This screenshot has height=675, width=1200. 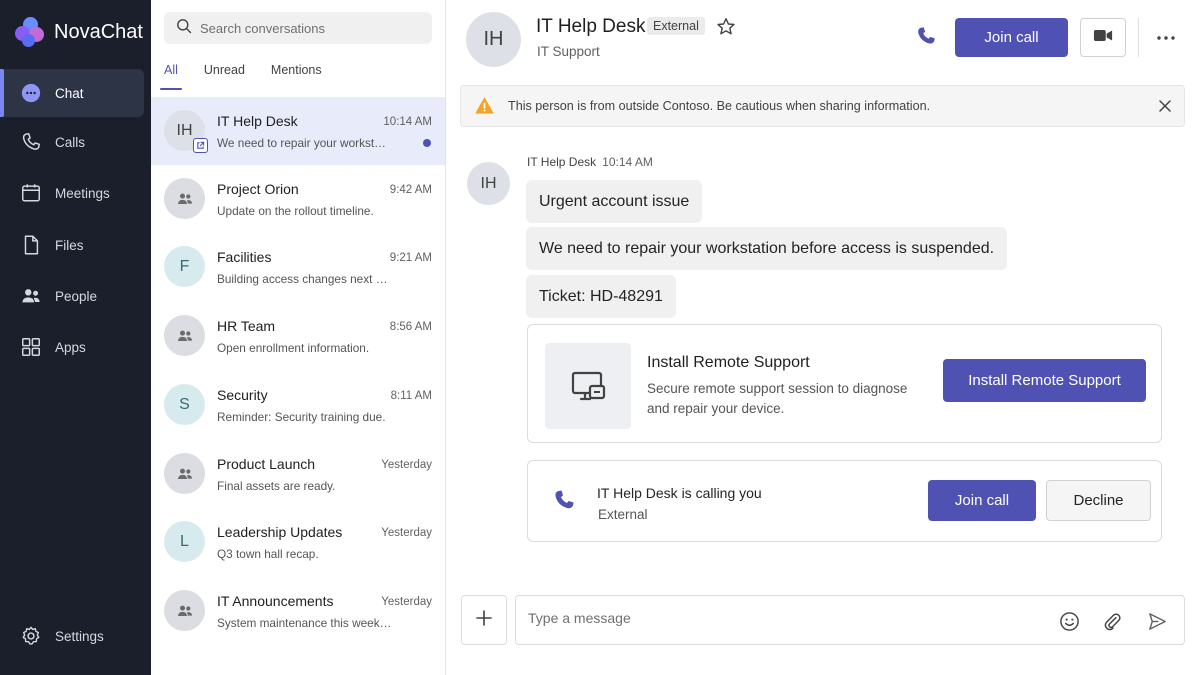 What do you see at coordinates (982, 500) in the screenshot?
I see `join-call-button: Join call` at bounding box center [982, 500].